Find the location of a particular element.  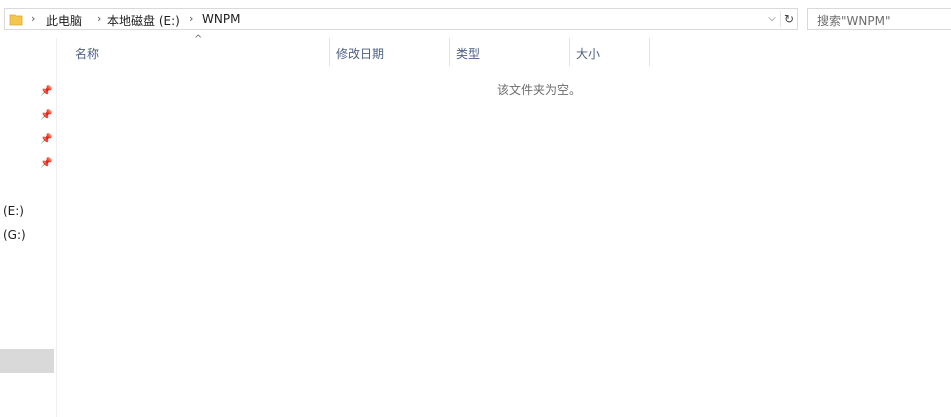

breadcrumb-this-pc: 此电脑 is located at coordinates (64, 20).